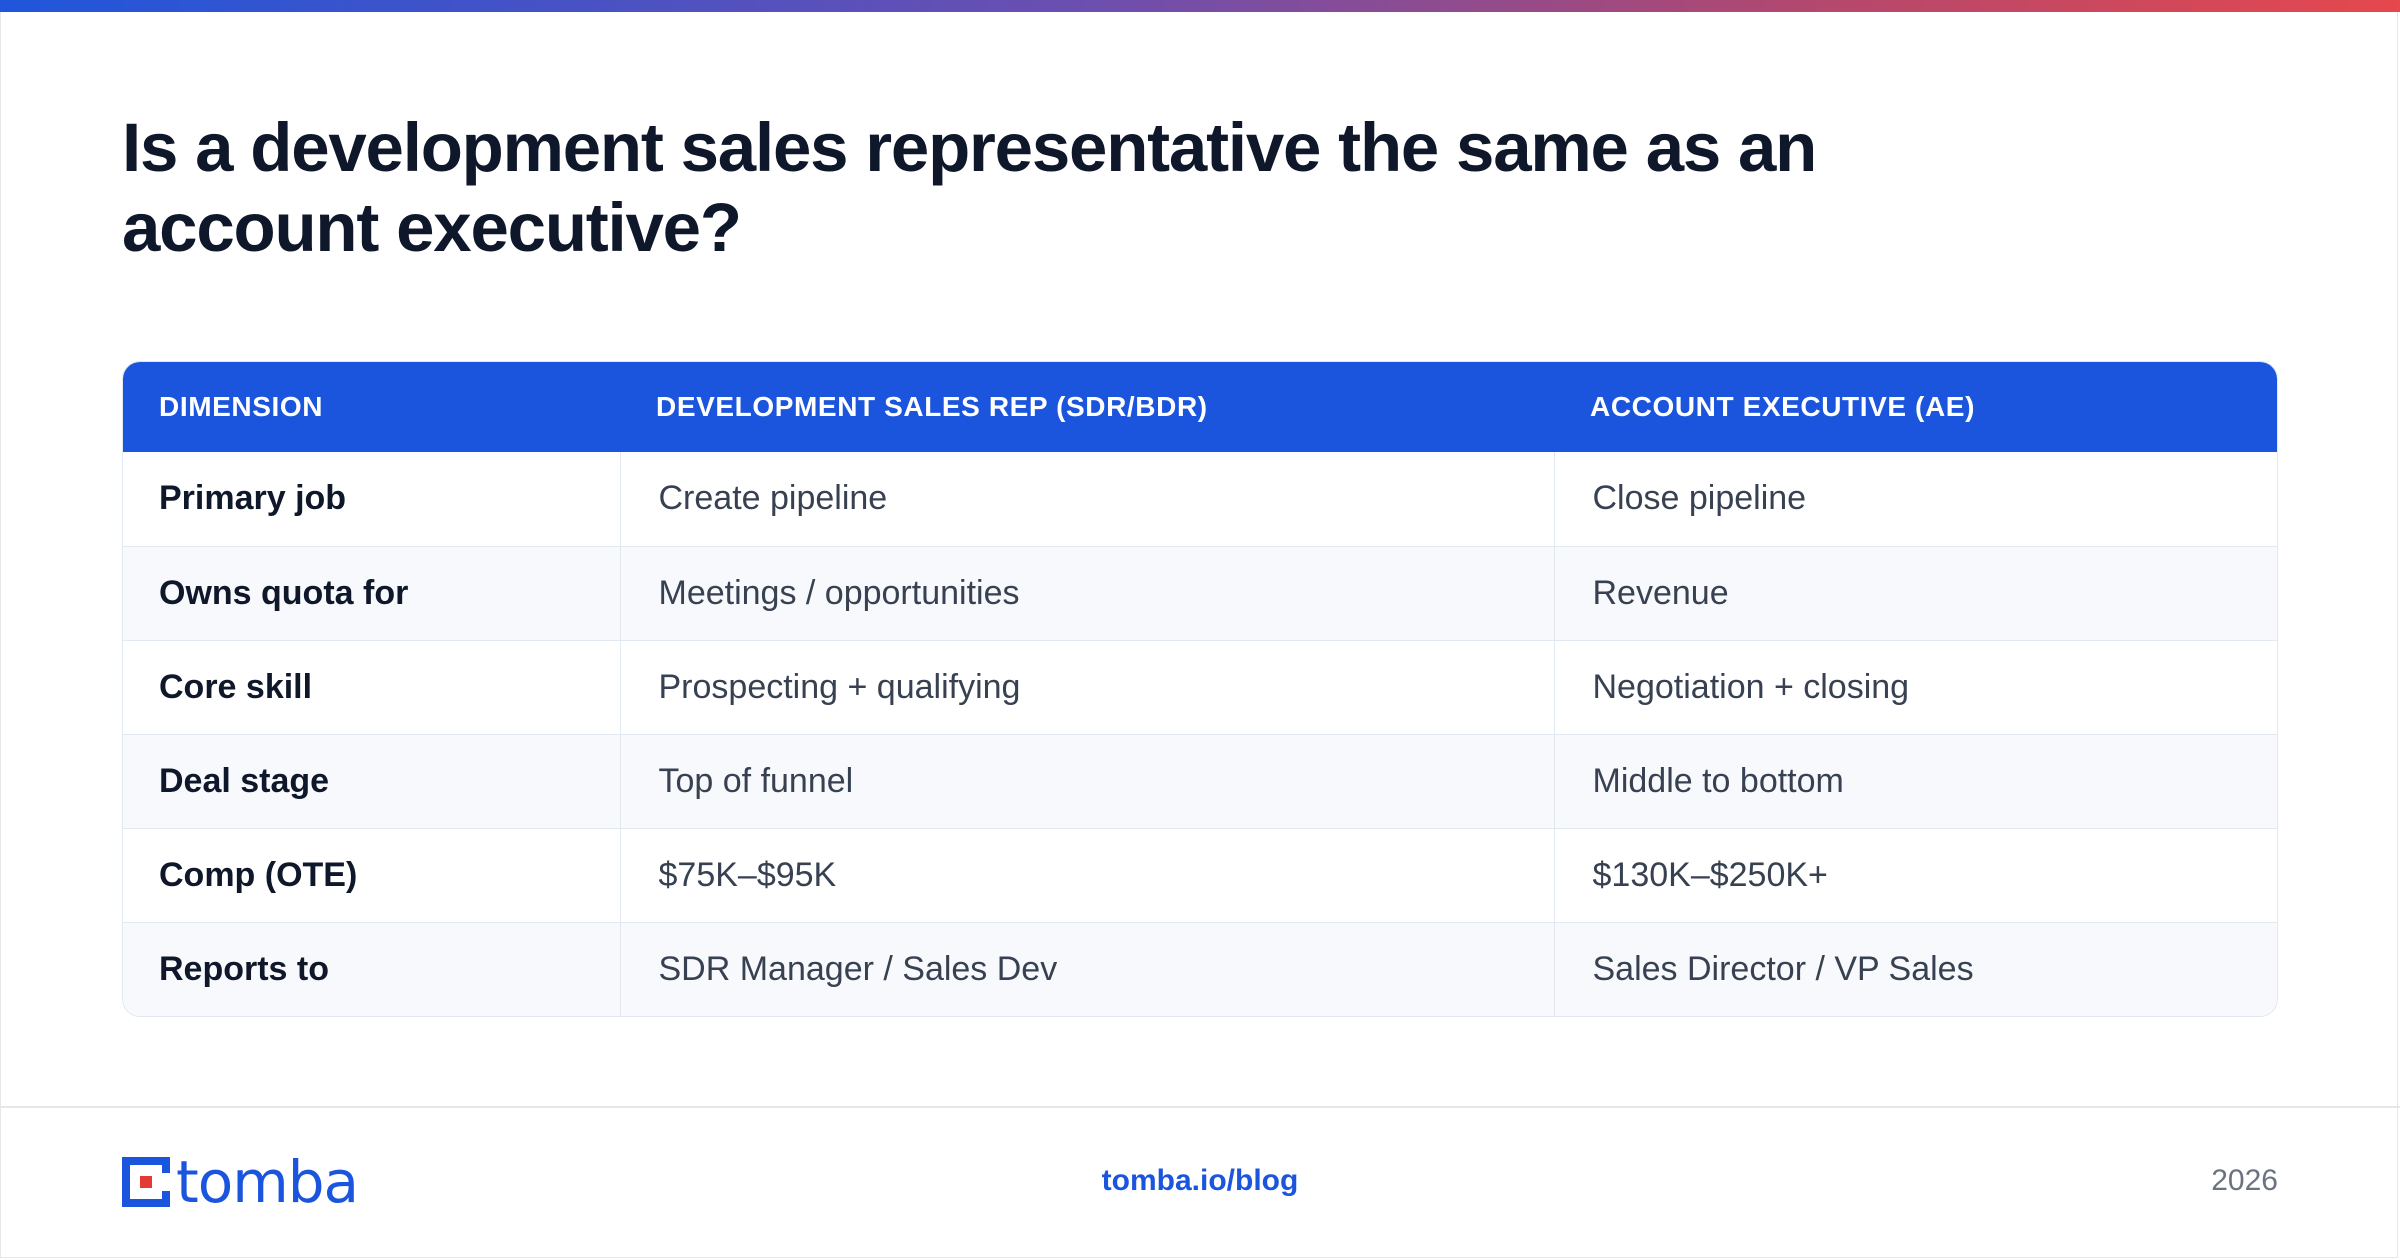 The image size is (2400, 1260). I want to click on row-sdr-value: Create pipeline, so click(1086, 499).